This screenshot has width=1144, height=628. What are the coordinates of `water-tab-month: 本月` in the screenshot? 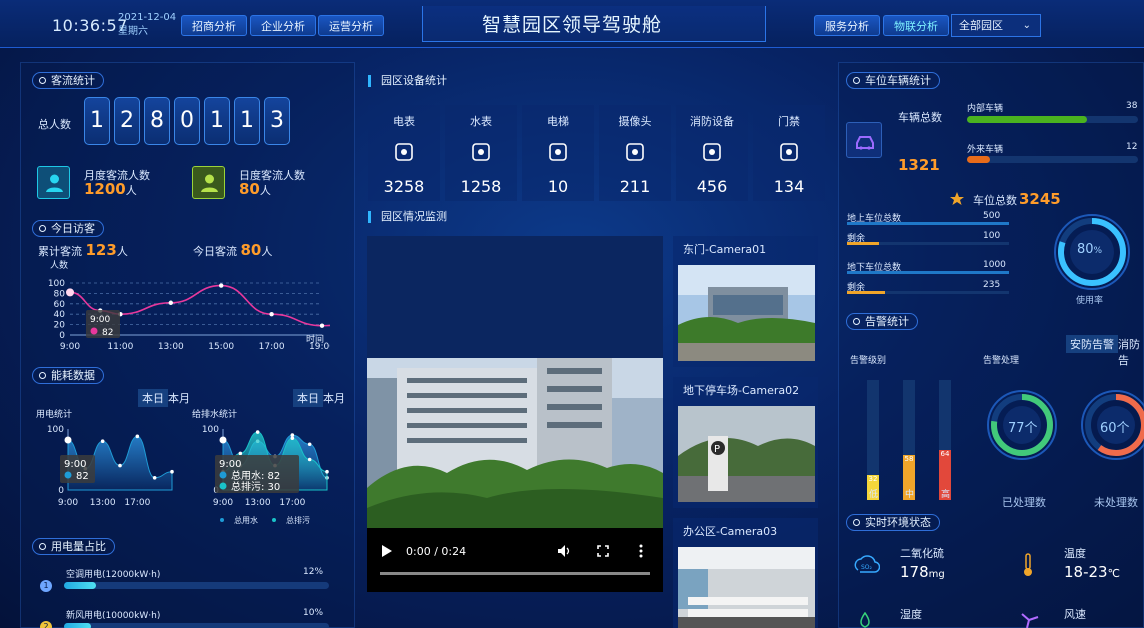 It's located at (334, 398).